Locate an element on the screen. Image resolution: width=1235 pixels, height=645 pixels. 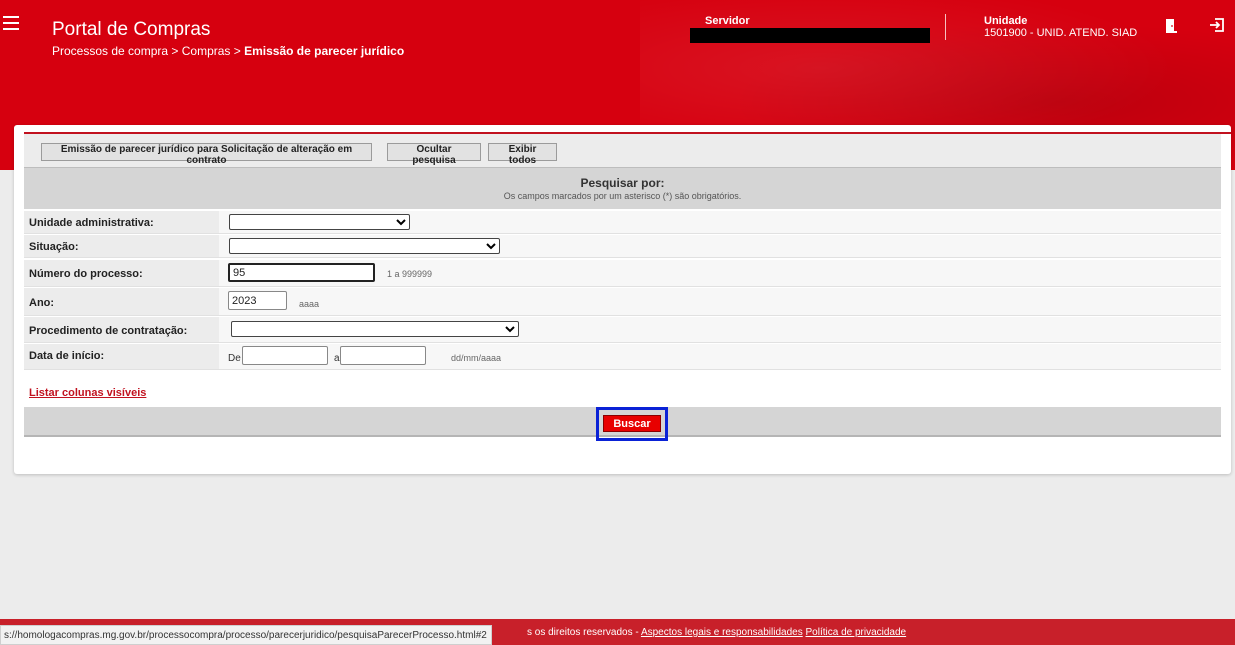
footer-rights: s os direitos reservados - is located at coordinates (584, 632).